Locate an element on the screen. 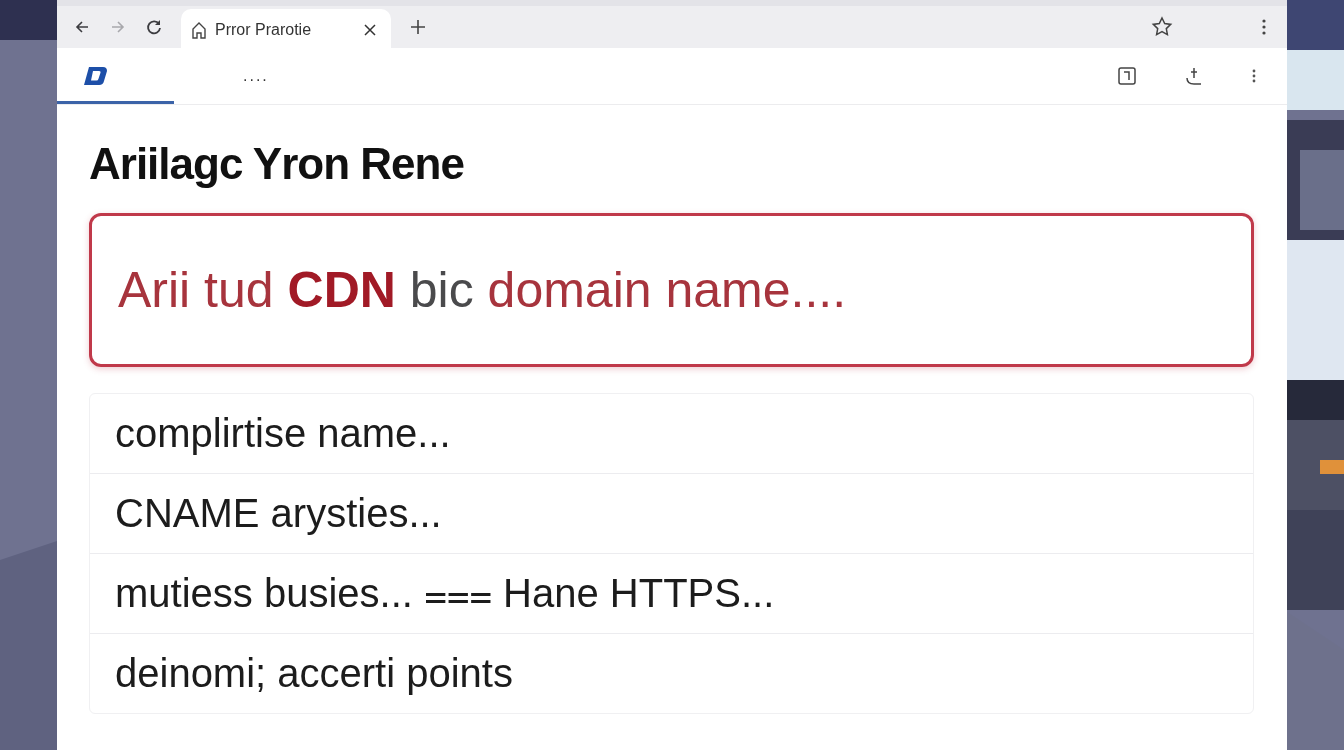 The image size is (1344, 750). close-icon is located at coordinates (370, 30).